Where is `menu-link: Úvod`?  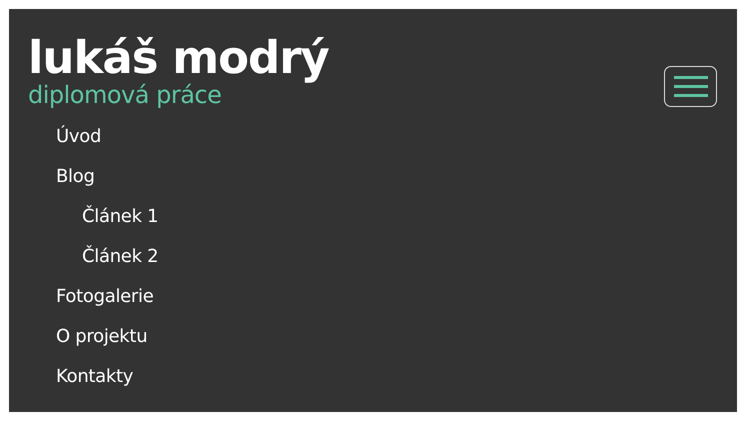
menu-link: Úvod is located at coordinates (79, 137).